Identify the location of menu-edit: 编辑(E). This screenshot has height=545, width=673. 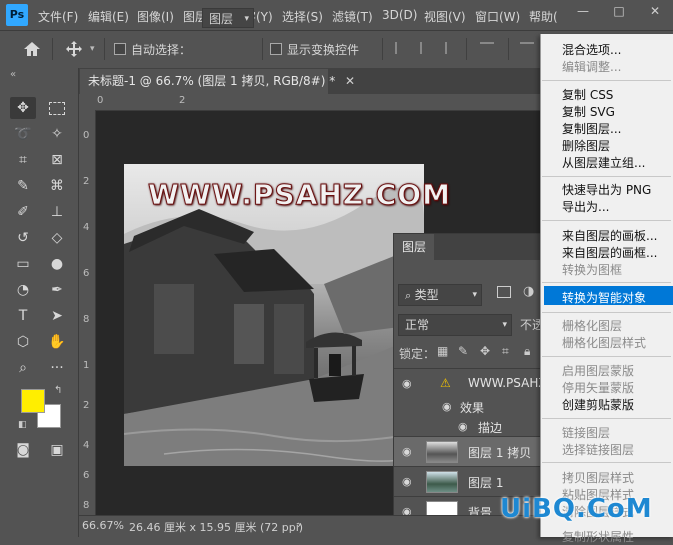
(108, 16).